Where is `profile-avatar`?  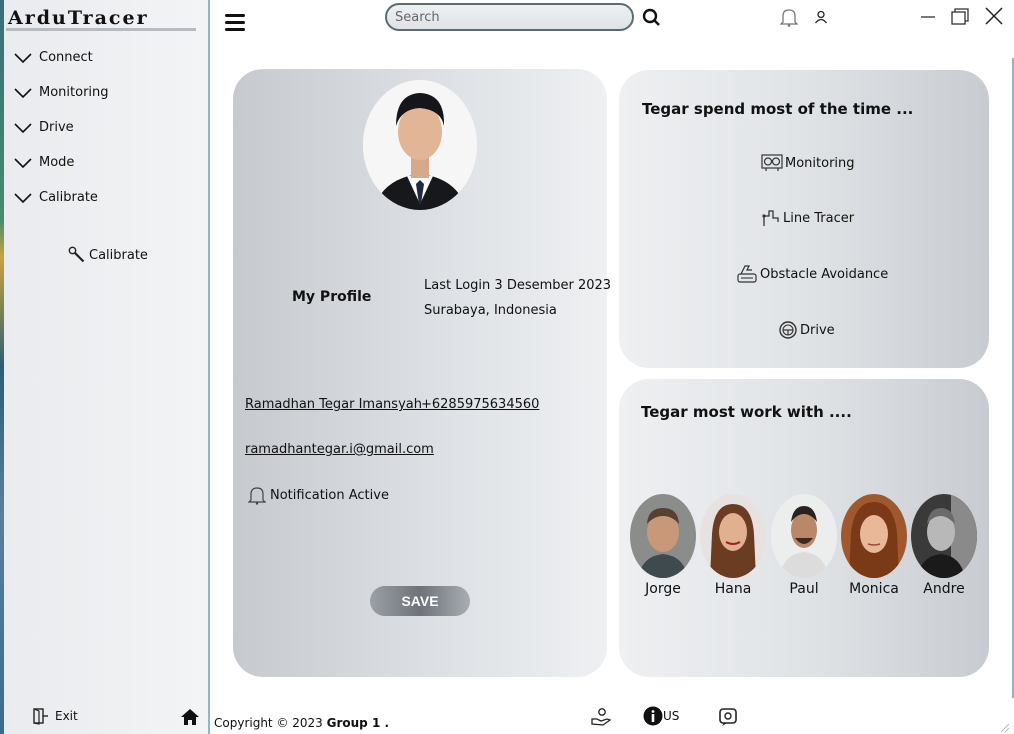
profile-avatar is located at coordinates (420, 145).